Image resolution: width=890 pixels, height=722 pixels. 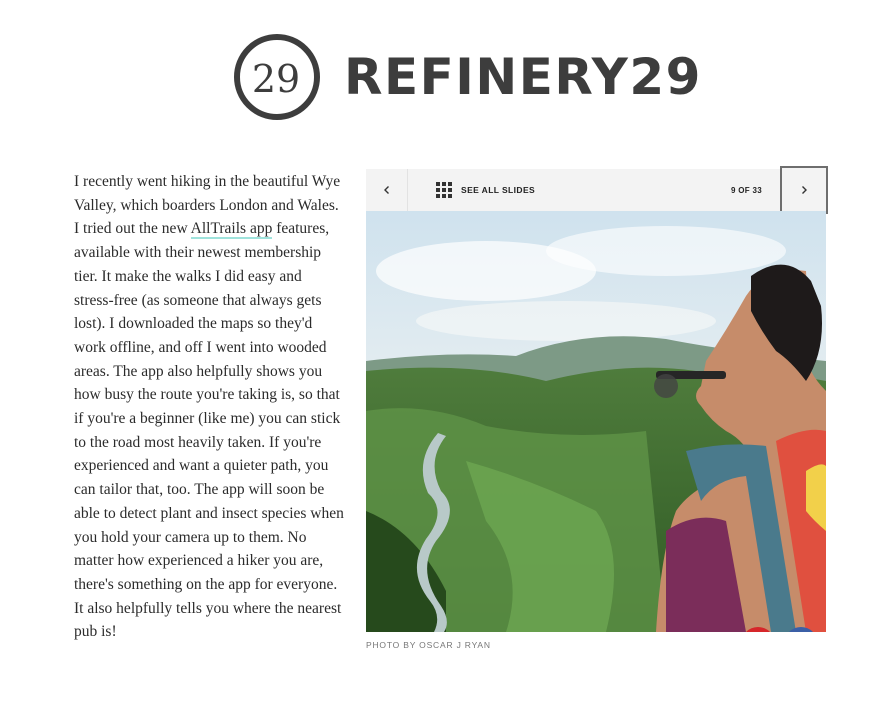 I want to click on see-all-label: SEE ALL SLIDES, so click(x=498, y=190).